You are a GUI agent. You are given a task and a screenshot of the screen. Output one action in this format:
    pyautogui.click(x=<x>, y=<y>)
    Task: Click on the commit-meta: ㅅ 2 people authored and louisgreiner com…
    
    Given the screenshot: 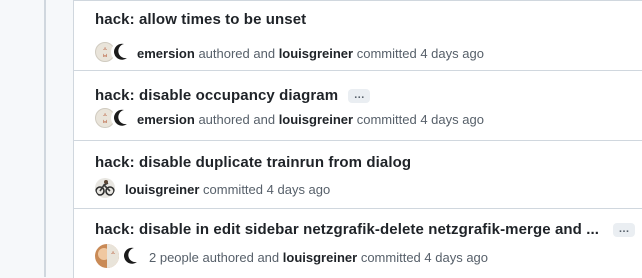 What is the action you would take?
    pyautogui.click(x=291, y=256)
    